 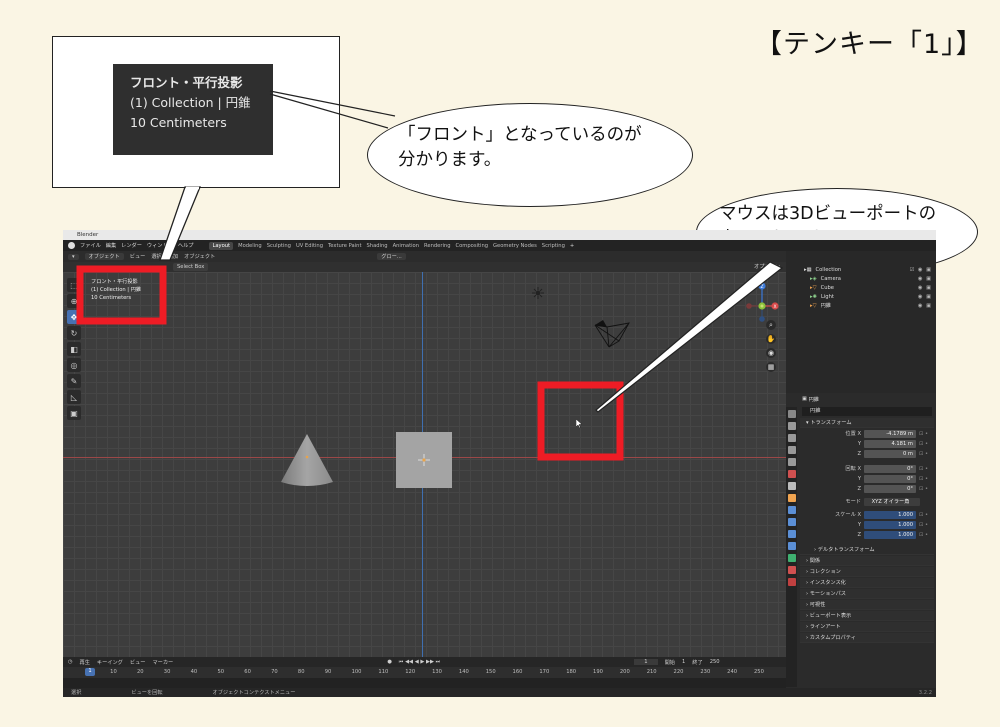 What do you see at coordinates (792, 450) in the screenshot?
I see `view-layer-tab-icon` at bounding box center [792, 450].